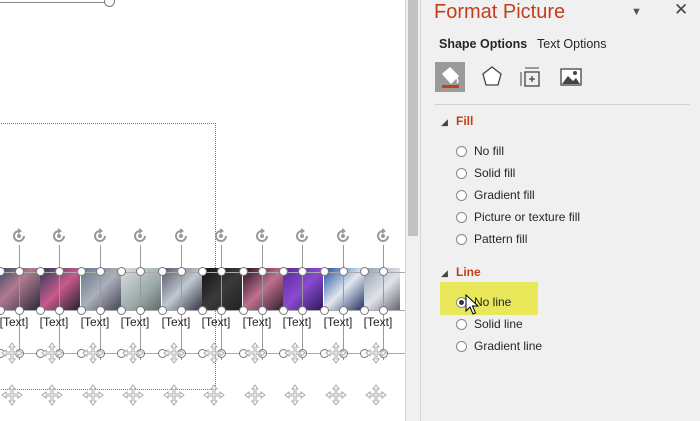  What do you see at coordinates (485, 173) in the screenshot?
I see `fill-option-solid-fill: Solid fill` at bounding box center [485, 173].